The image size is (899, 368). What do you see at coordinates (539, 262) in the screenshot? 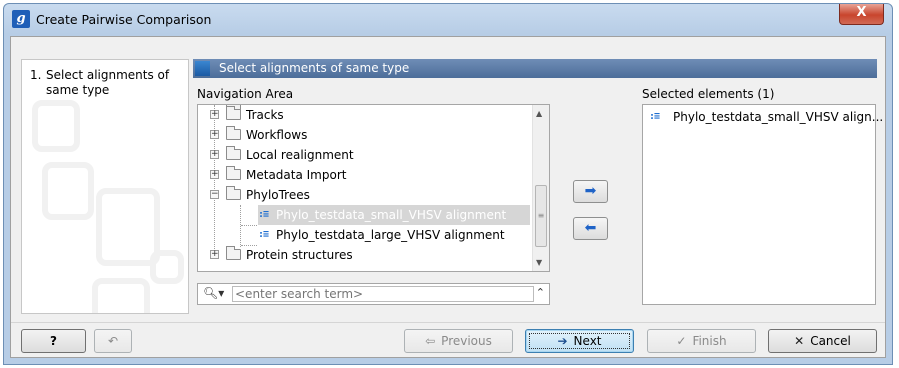
I see `scroll-down-icon: ▼` at bounding box center [539, 262].